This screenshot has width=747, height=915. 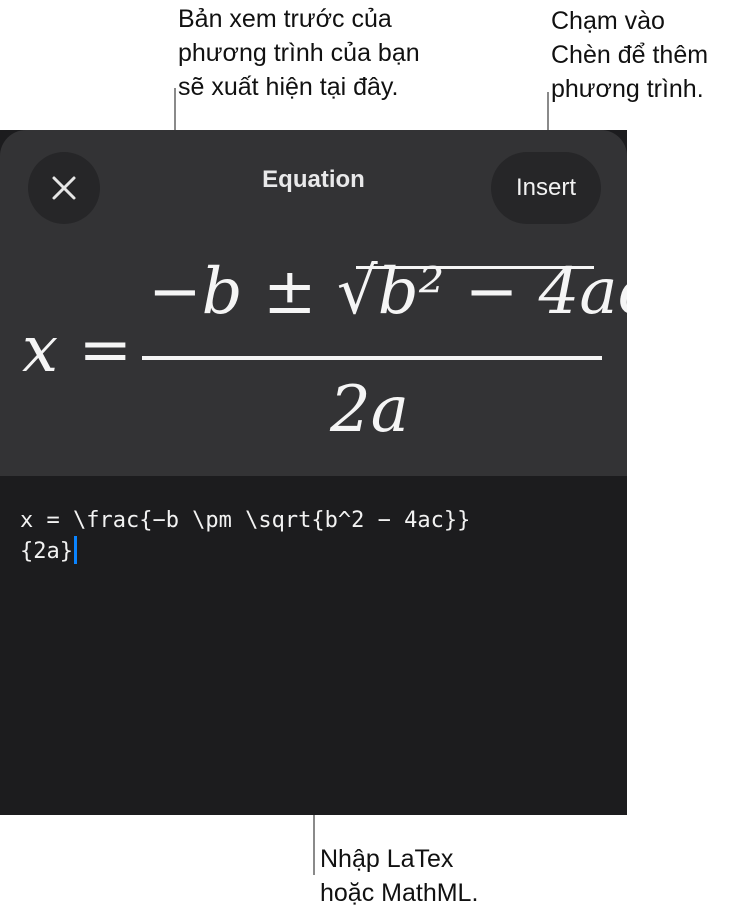 I want to click on latex-input-text: x = \frac{−b \pm \sqrt{b^2 − 4ac}} {2a}, so click(x=245, y=536).